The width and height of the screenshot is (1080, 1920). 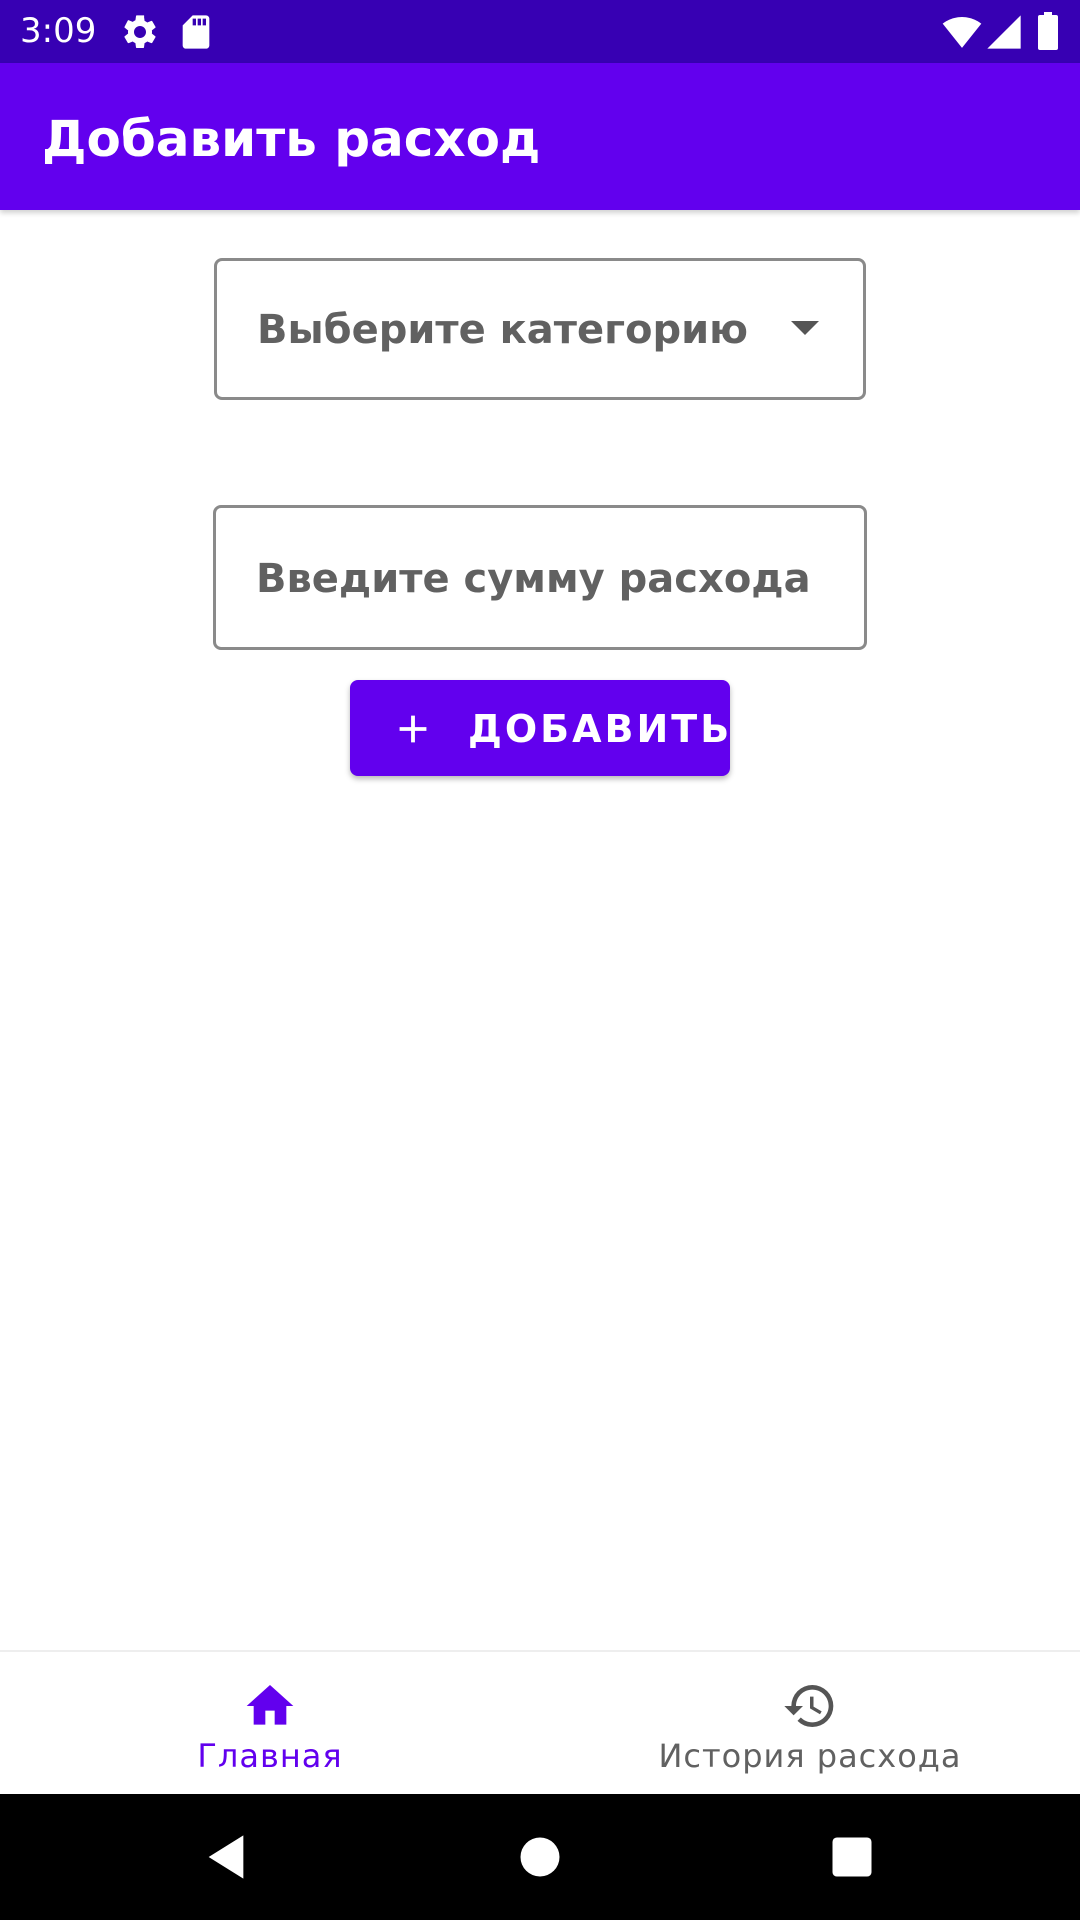 What do you see at coordinates (962, 32) in the screenshot?
I see `wifi-icon` at bounding box center [962, 32].